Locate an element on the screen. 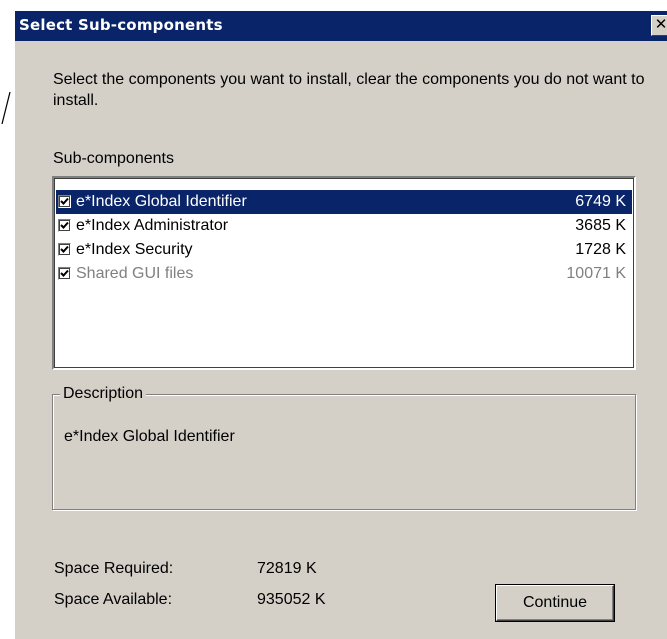  list-item: Shared GUI files 10071 K is located at coordinates (344, 274).